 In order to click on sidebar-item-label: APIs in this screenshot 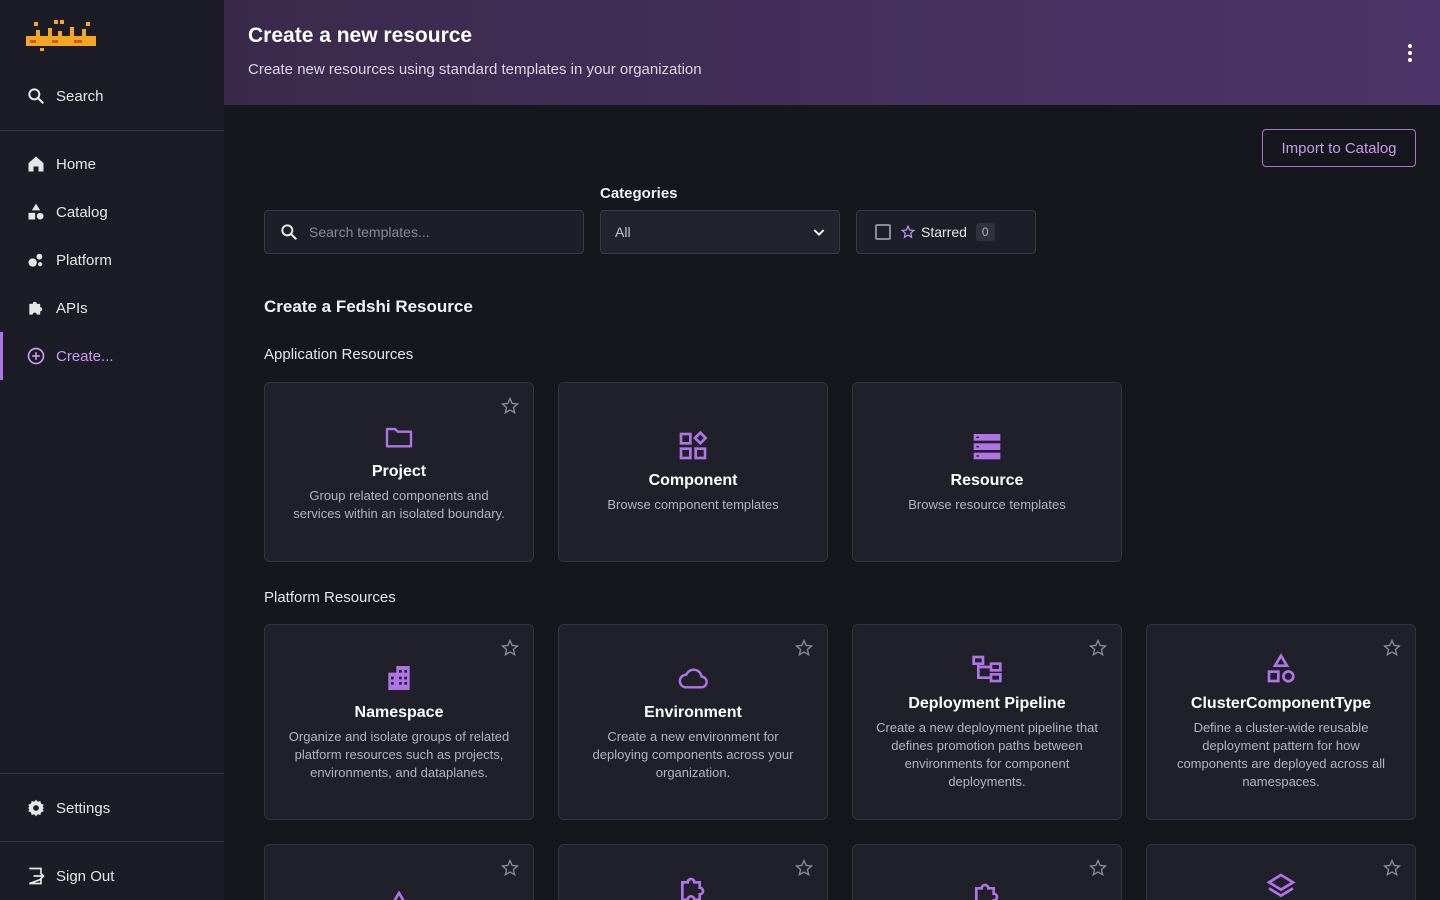, I will do `click(72, 308)`.